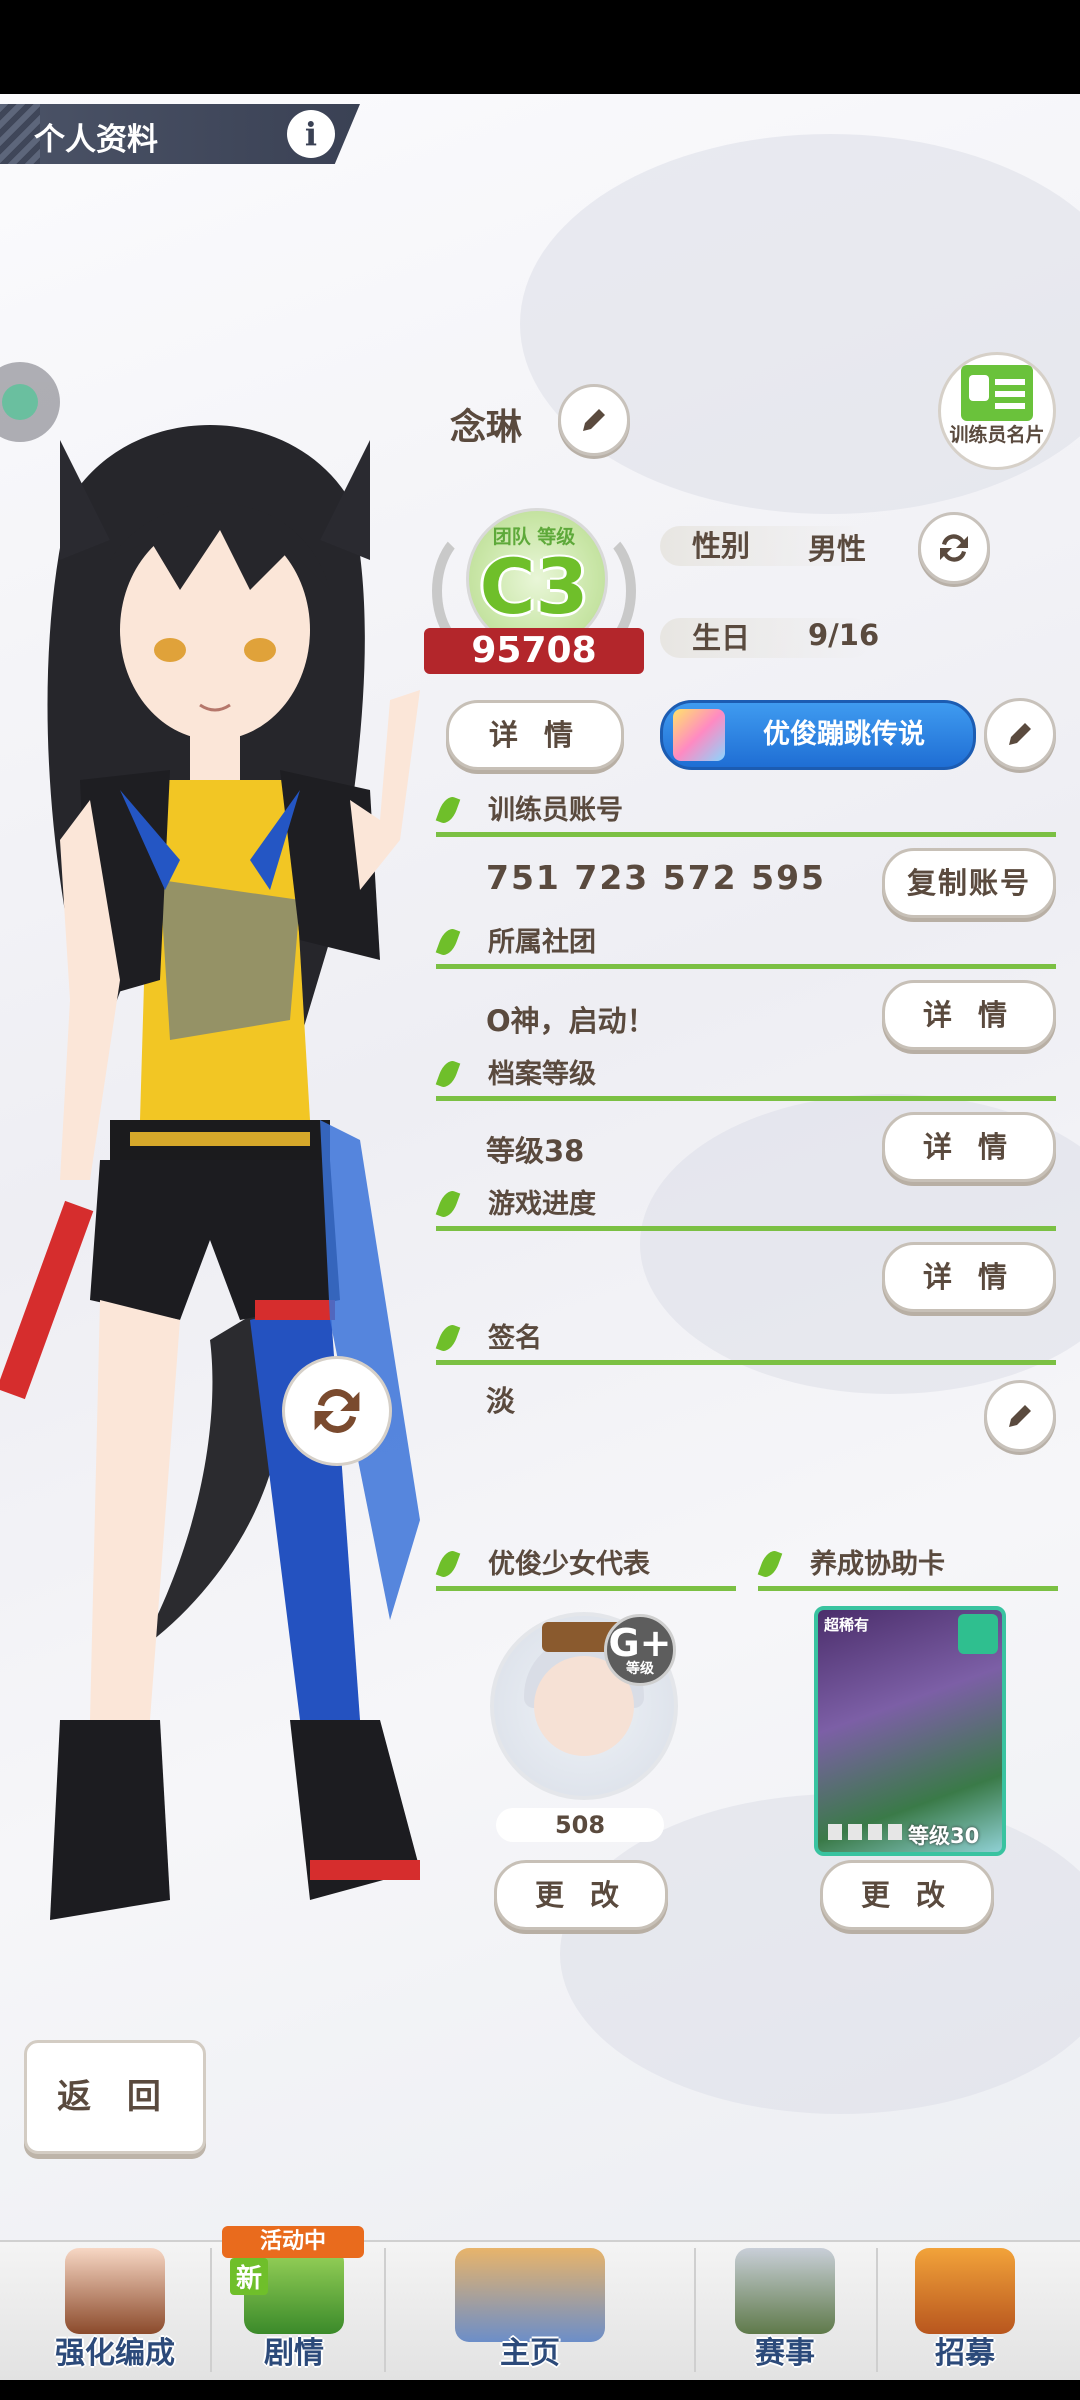 This screenshot has width=1080, height=2400. I want to click on section-support-card: 养成协助卡, so click(907, 1567).